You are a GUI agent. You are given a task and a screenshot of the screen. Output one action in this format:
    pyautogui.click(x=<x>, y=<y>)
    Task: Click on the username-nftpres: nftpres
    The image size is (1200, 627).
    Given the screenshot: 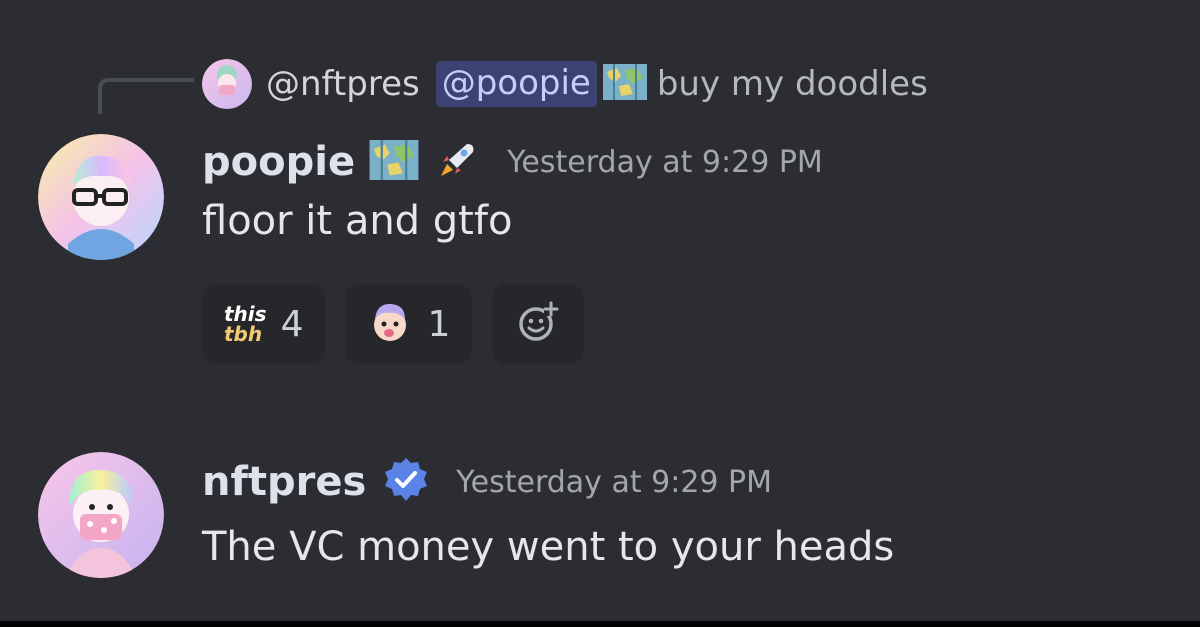 What is the action you would take?
    pyautogui.click(x=284, y=482)
    